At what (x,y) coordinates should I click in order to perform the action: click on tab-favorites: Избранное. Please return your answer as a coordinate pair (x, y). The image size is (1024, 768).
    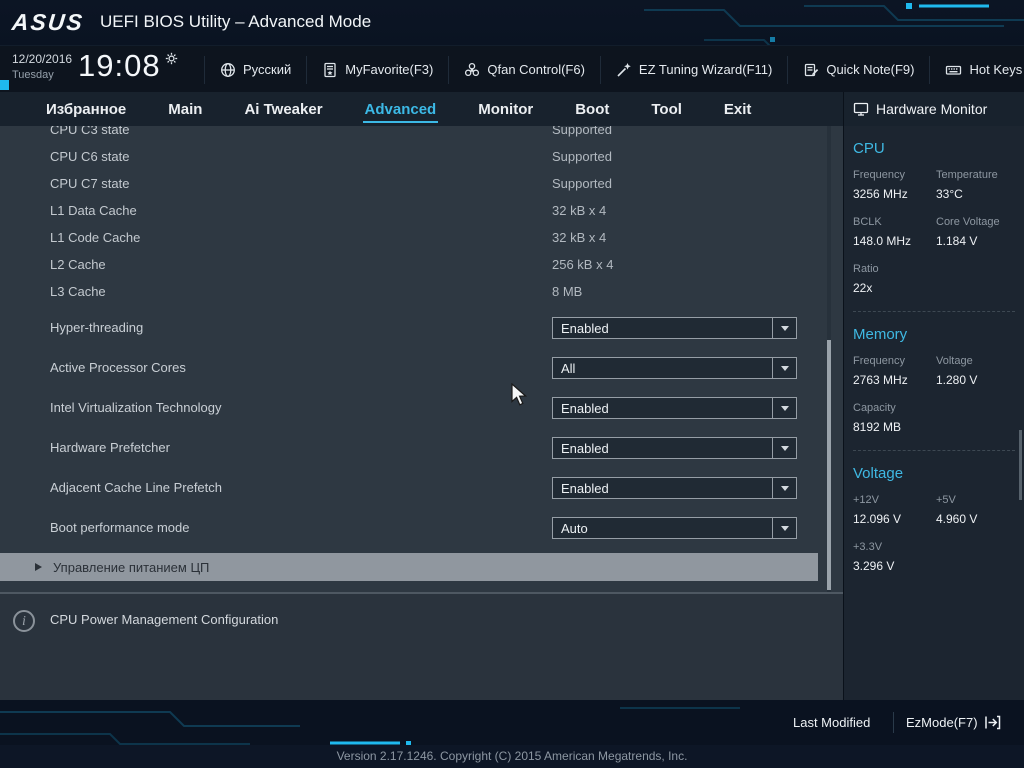
    Looking at the image, I should click on (86, 109).